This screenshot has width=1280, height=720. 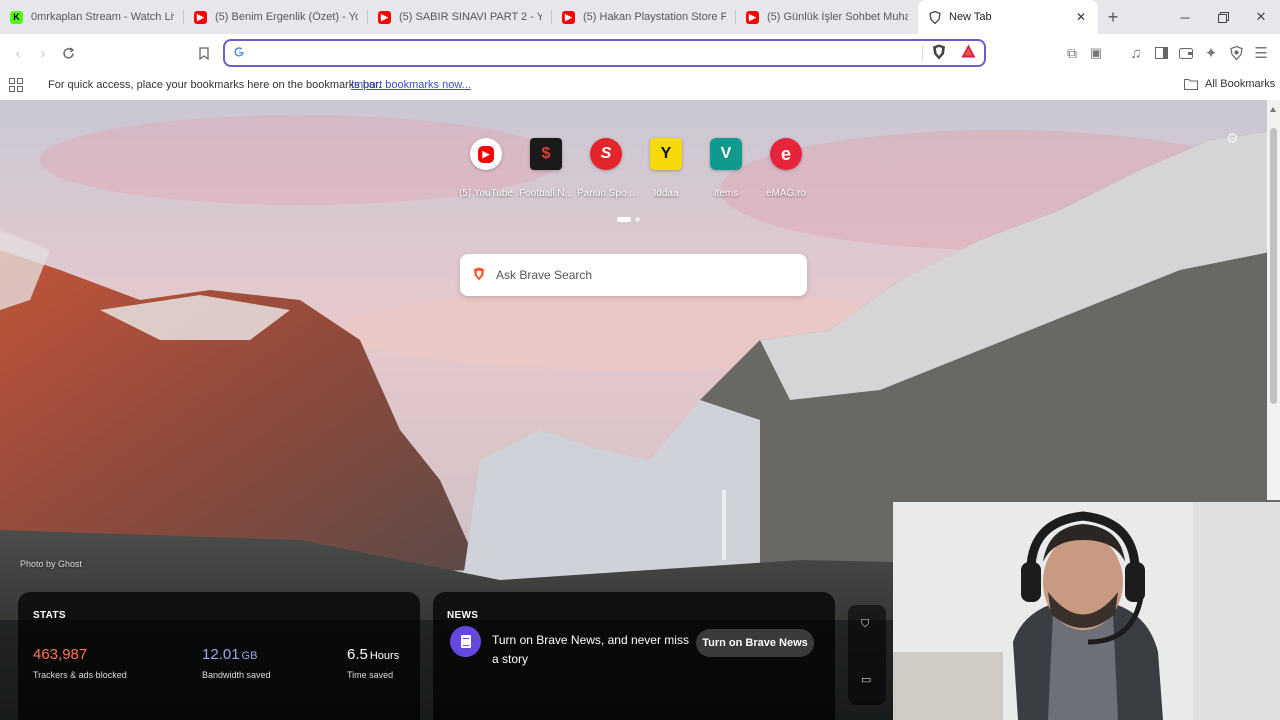 I want to click on items-icon: V, so click(x=726, y=154).